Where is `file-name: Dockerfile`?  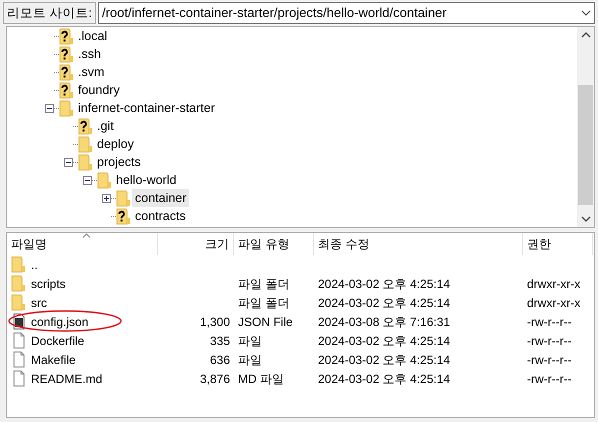 file-name: Dockerfile is located at coordinates (57, 341).